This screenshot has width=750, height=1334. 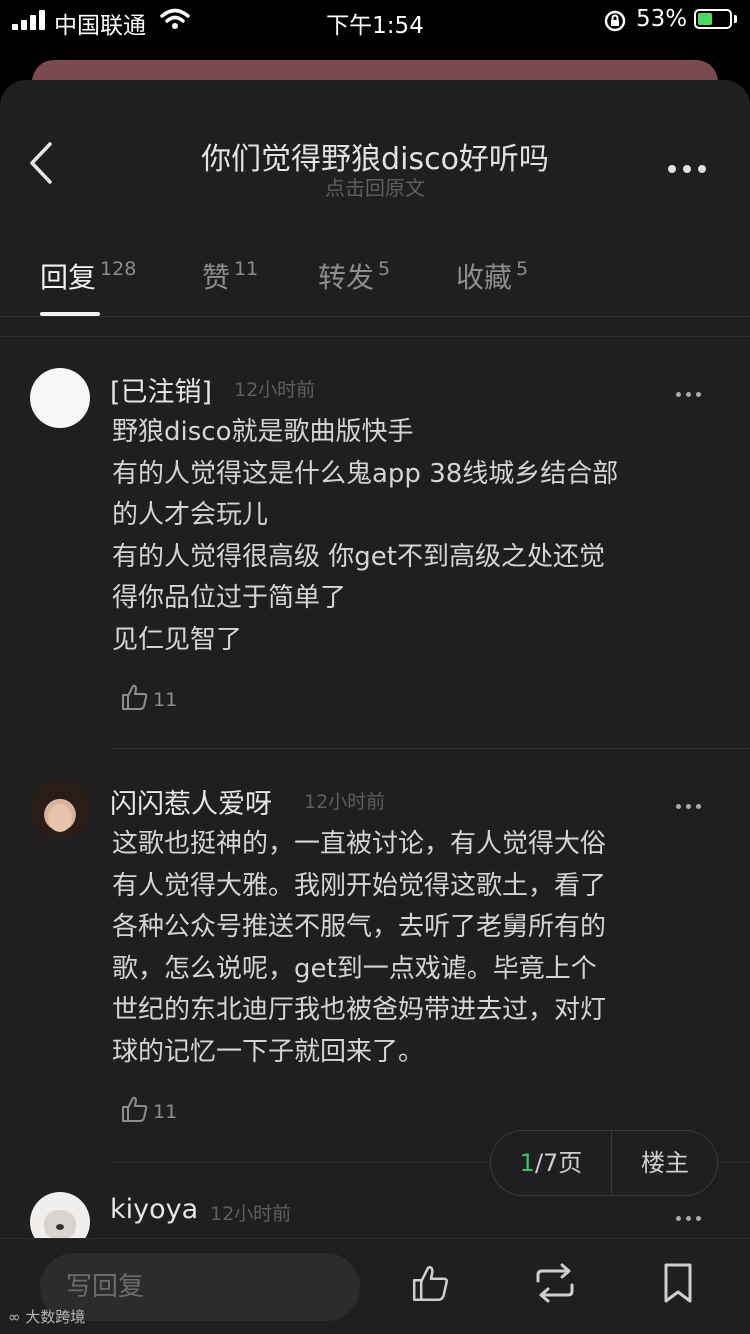 I want to click on battery-charging-icon, so click(x=713, y=19).